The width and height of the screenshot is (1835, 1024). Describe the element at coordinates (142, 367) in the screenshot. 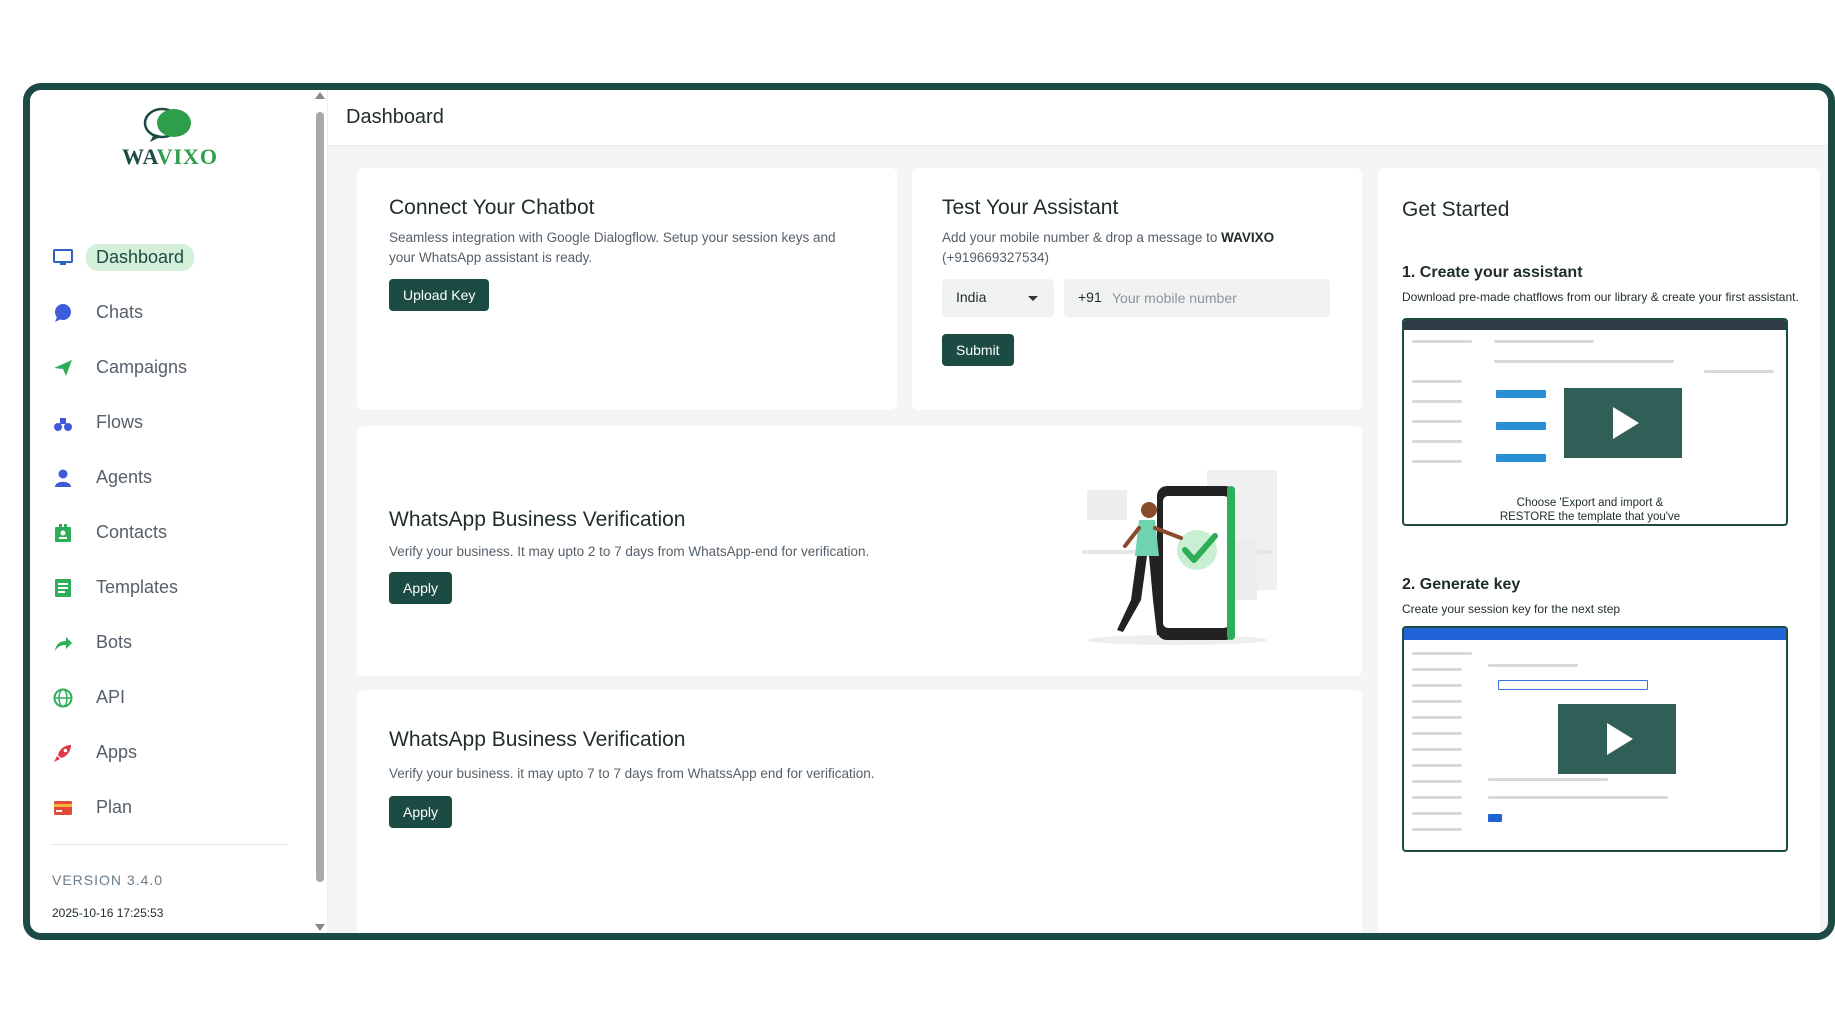

I see `sidebar-item-label: Campaigns` at that location.